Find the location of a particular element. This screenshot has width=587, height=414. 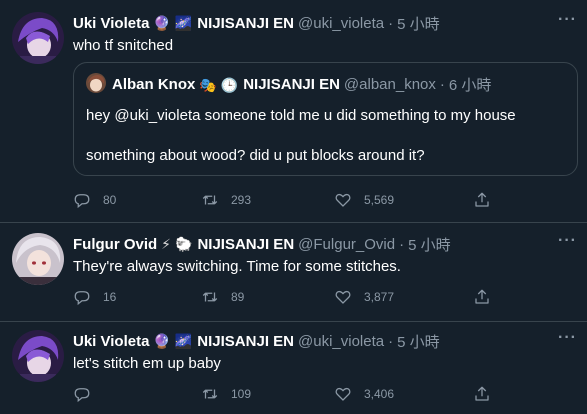

quoted-org-name: NIJISANJI EN is located at coordinates (291, 84).